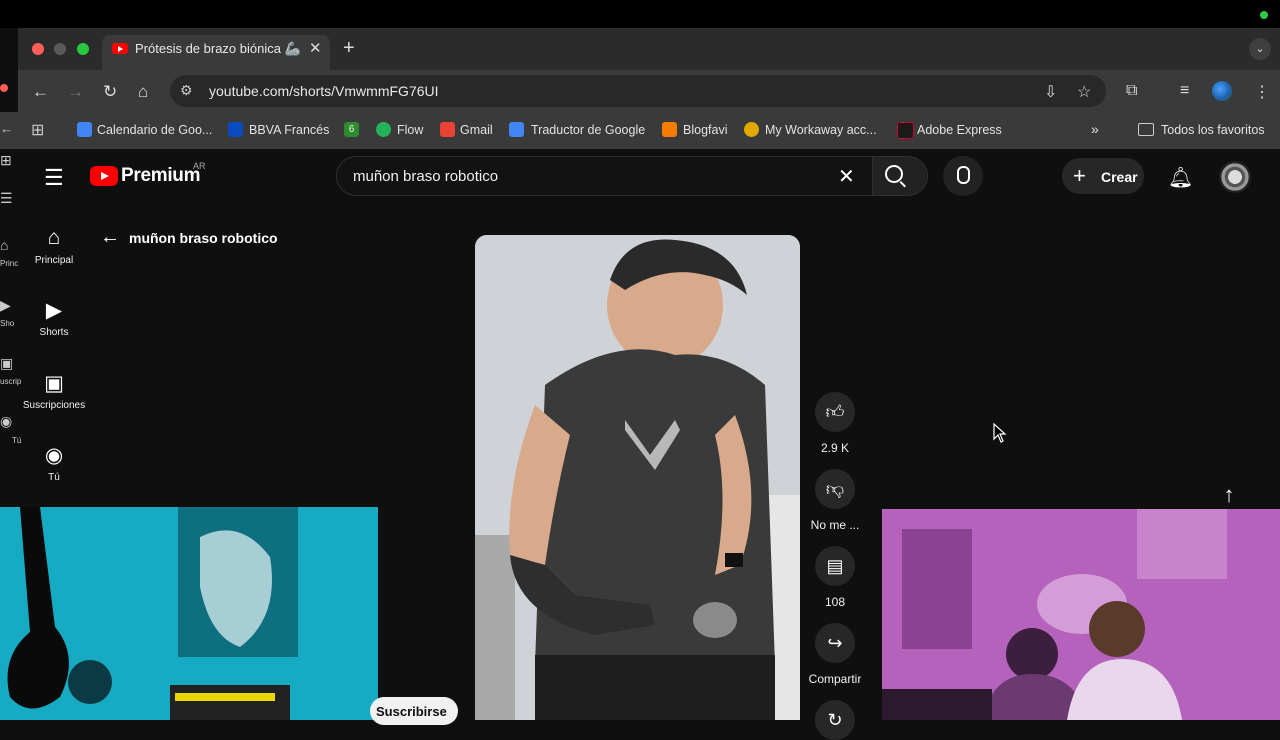  Describe the element at coordinates (835, 679) in the screenshot. I see `share-label: Compartir` at that location.